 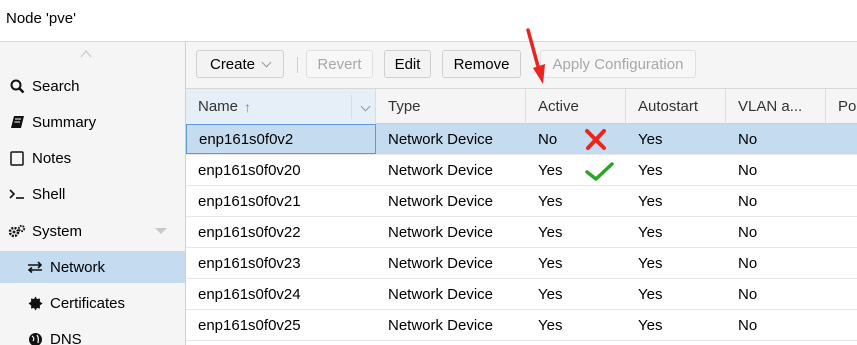 I want to click on table-row: enp161s0f0v22 Network Device Yes Yes No, so click(x=521, y=232).